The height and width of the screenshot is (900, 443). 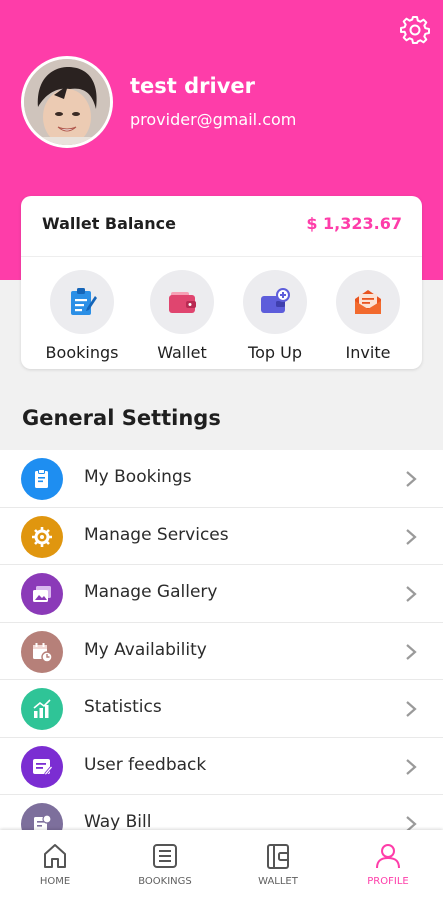 I want to click on nav-tab-label: PROFILE, so click(x=388, y=881).